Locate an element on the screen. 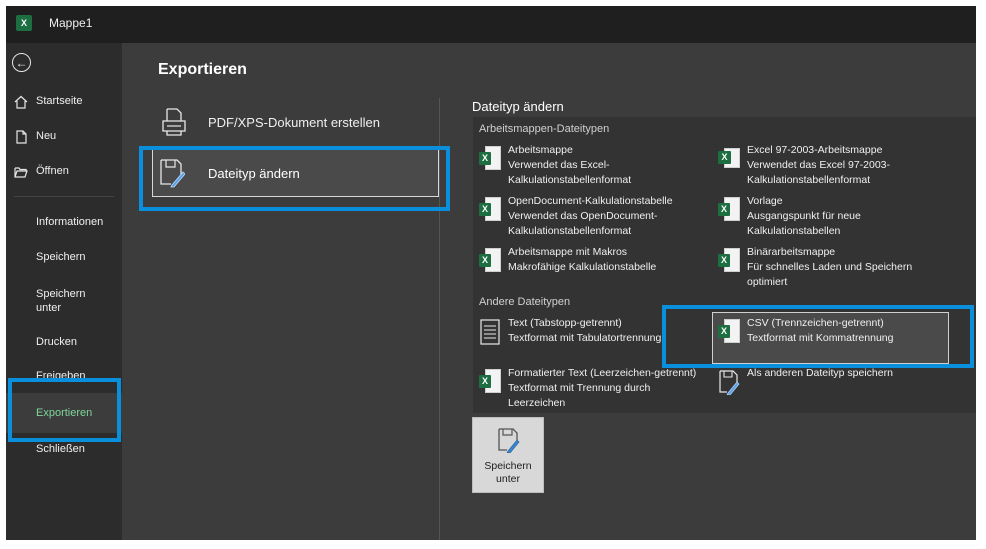 This screenshot has width=986, height=549. sidebar-item-startseite: Startseite is located at coordinates (64, 105).